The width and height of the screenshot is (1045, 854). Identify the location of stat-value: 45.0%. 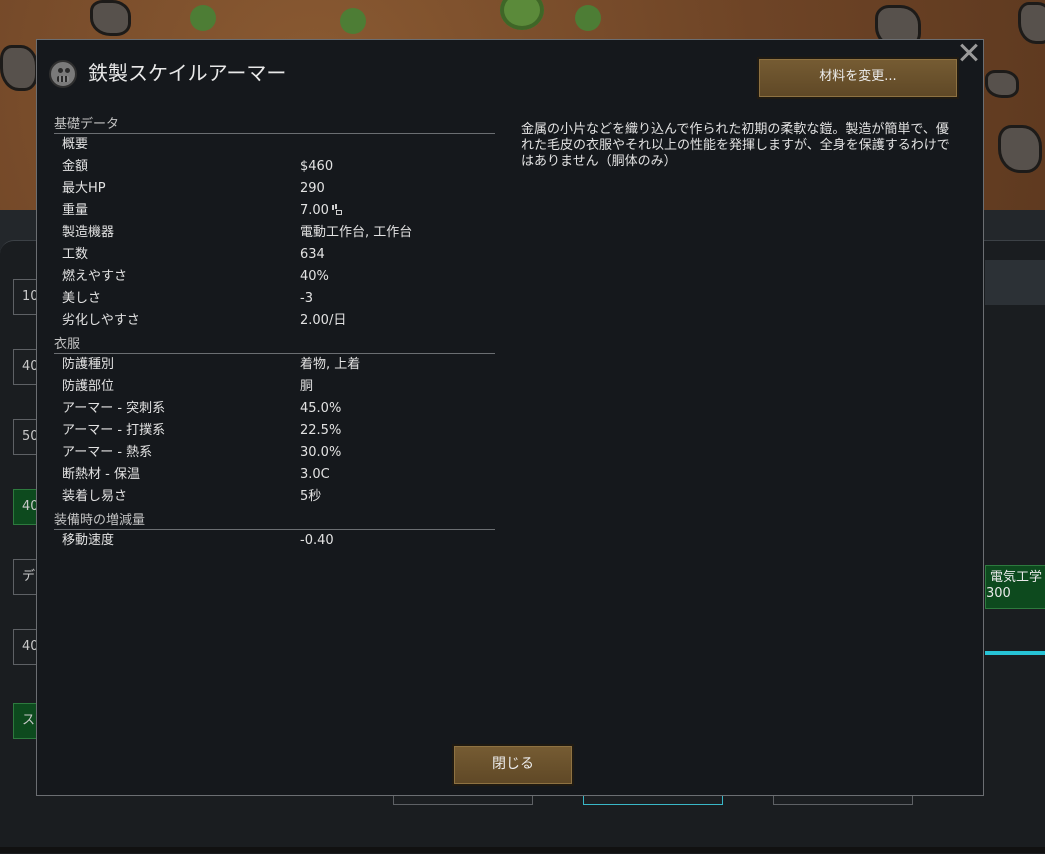
(321, 408).